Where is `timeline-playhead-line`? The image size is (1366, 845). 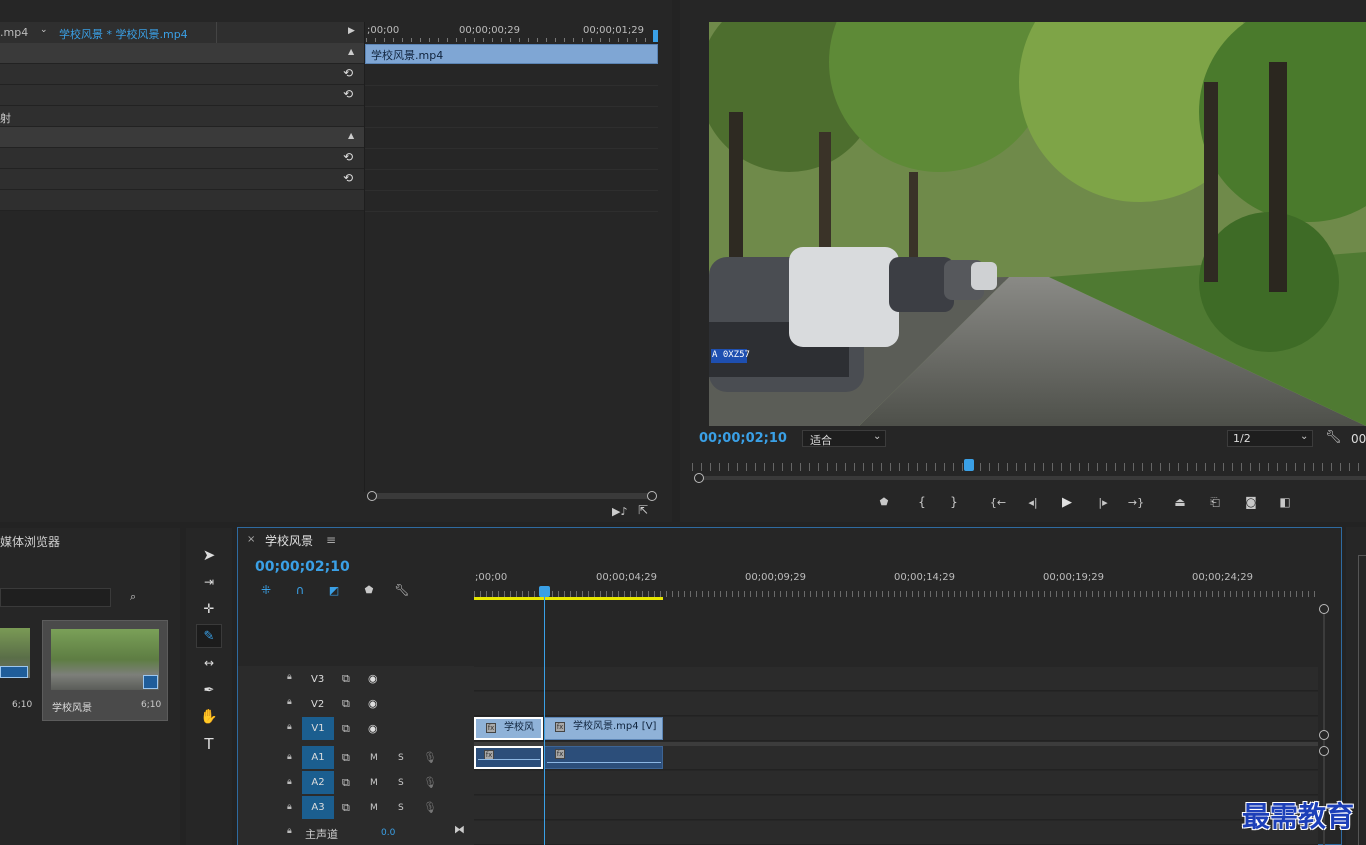
timeline-playhead-line is located at coordinates (544, 721).